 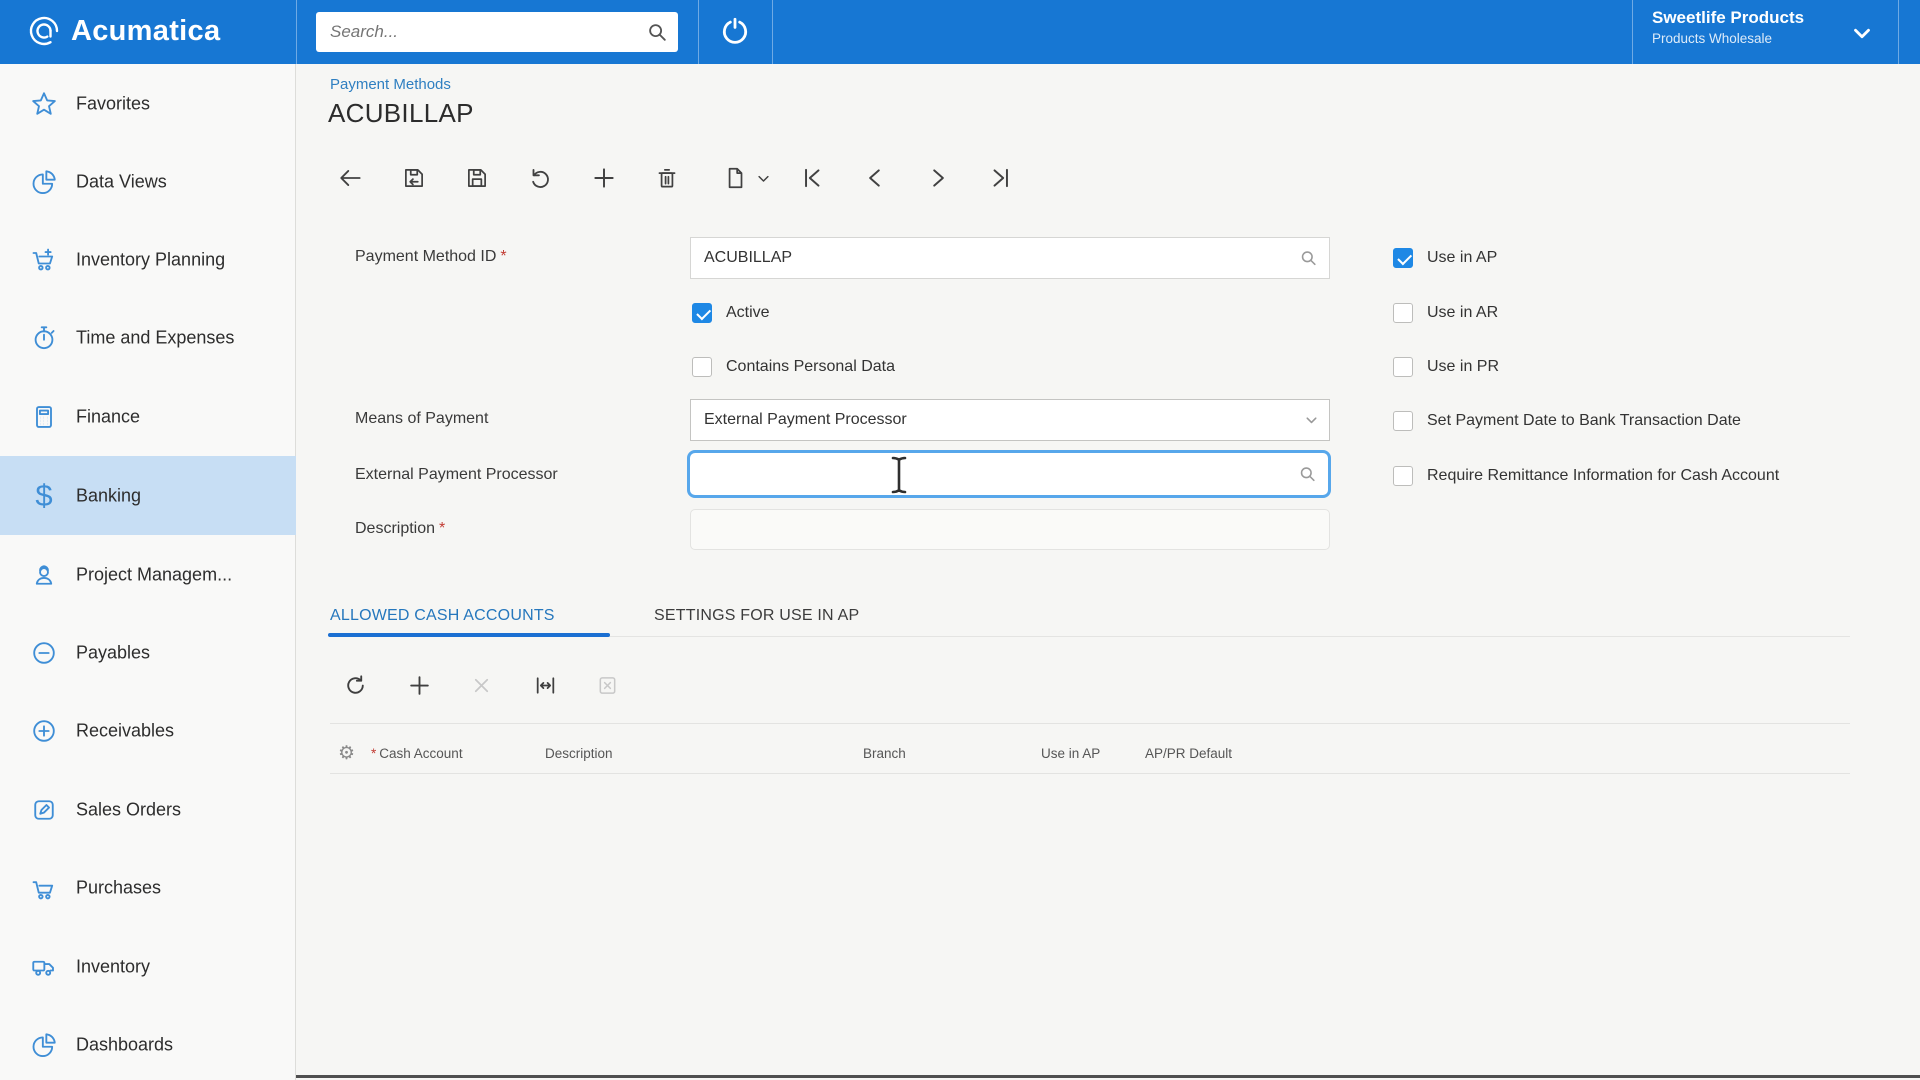 What do you see at coordinates (1462, 313) in the screenshot?
I see `use-in-ar-label: Use in AR` at bounding box center [1462, 313].